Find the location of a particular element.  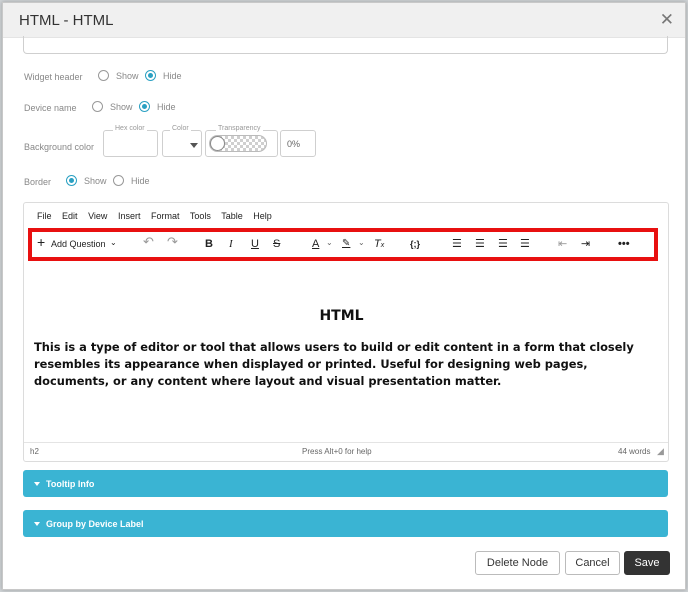

device-name-hide-label: Hide is located at coordinates (166, 107).